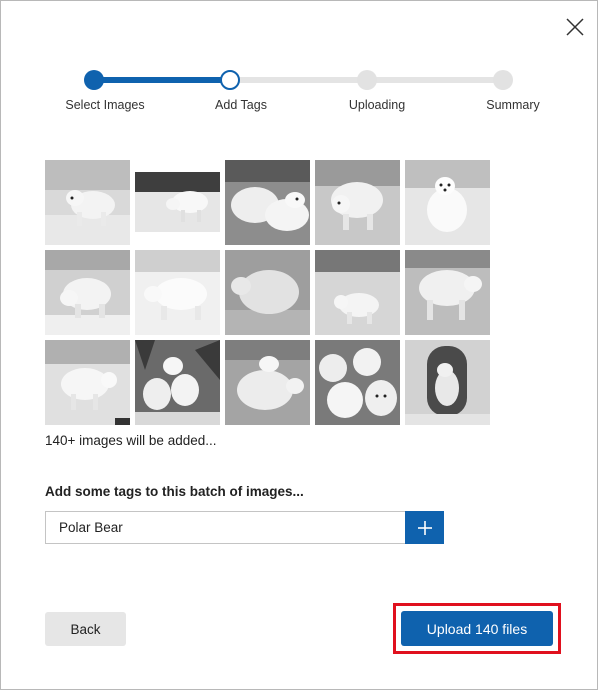  Describe the element at coordinates (105, 105) in the screenshot. I see `step-label-select-images: Select Images` at that location.